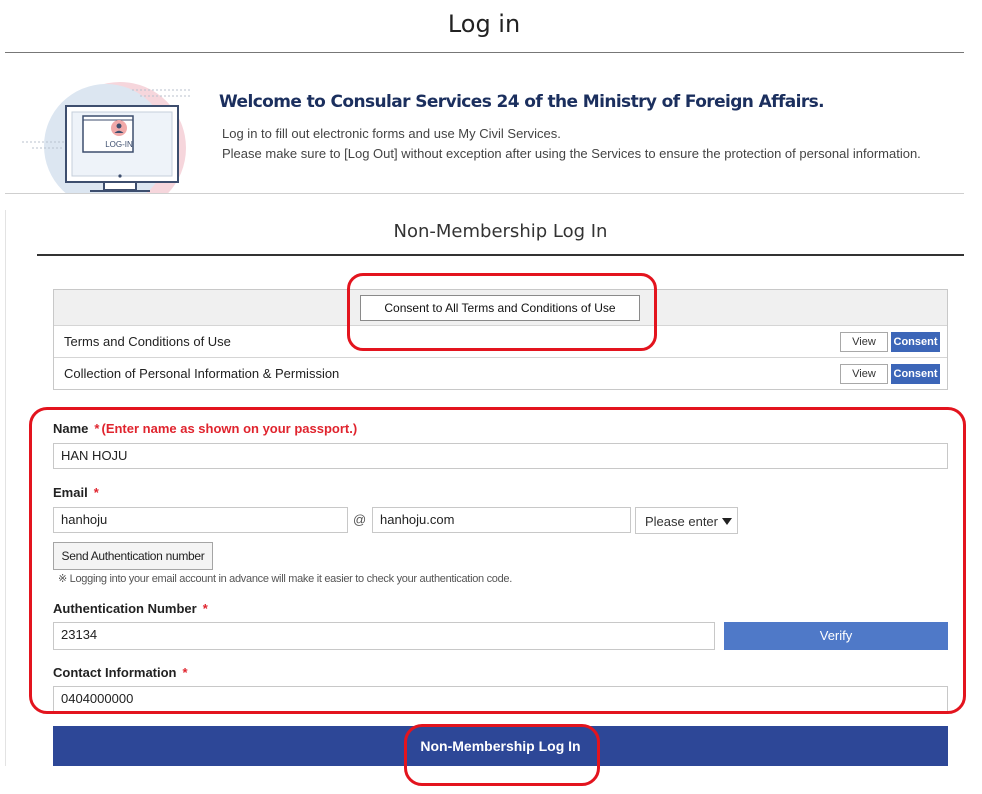  Describe the element at coordinates (484, 24) in the screenshot. I see `page-title: Log in` at that location.